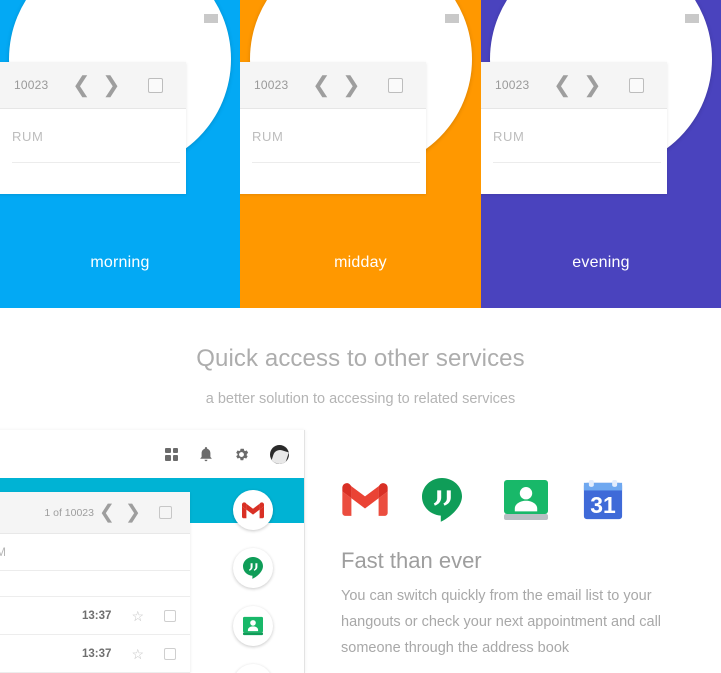 Image resolution: width=721 pixels, height=673 pixels. I want to click on mail-toolbar: 1 of 10023 ❮ ❯, so click(95, 513).